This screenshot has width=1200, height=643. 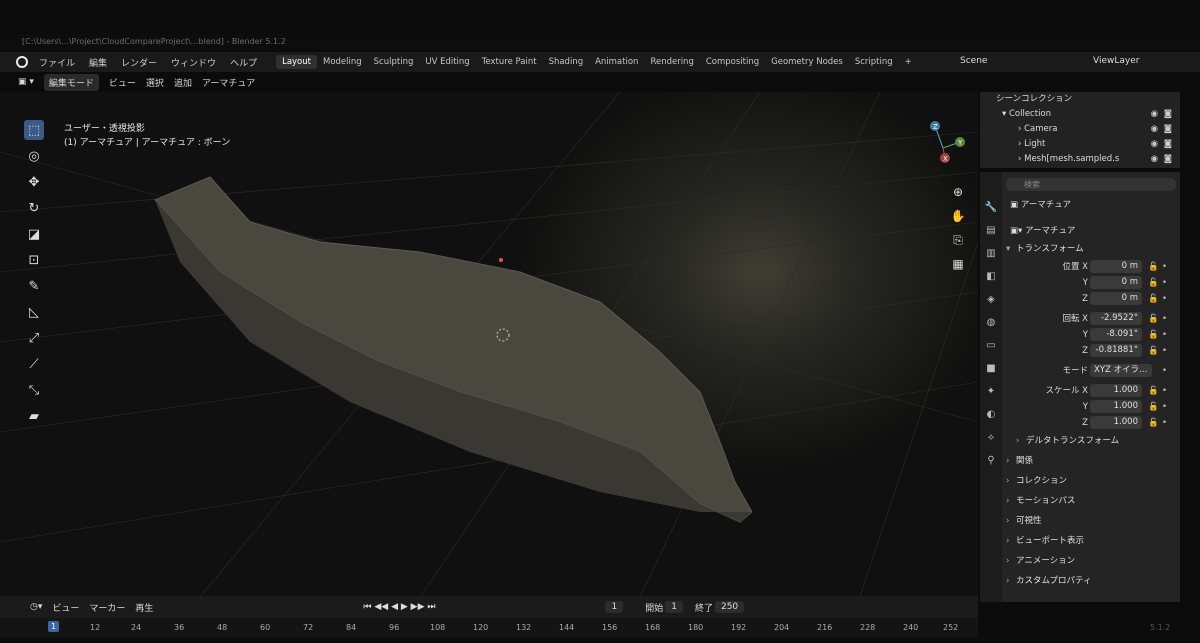 I want to click on viewport-menu-select: 選択, so click(x=155, y=82).